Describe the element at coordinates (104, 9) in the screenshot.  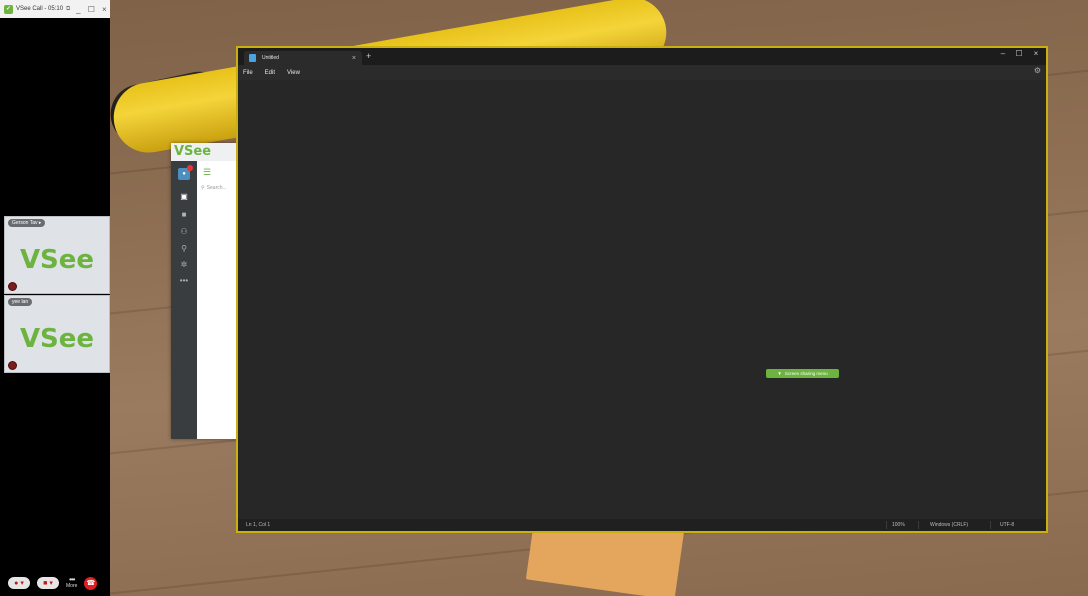
I see `call-close-button: ×` at that location.